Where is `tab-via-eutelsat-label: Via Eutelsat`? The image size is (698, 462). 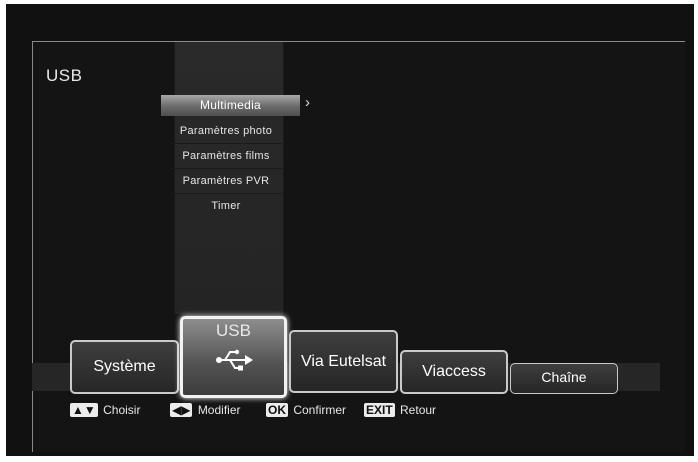 tab-via-eutelsat-label: Via Eutelsat is located at coordinates (343, 361).